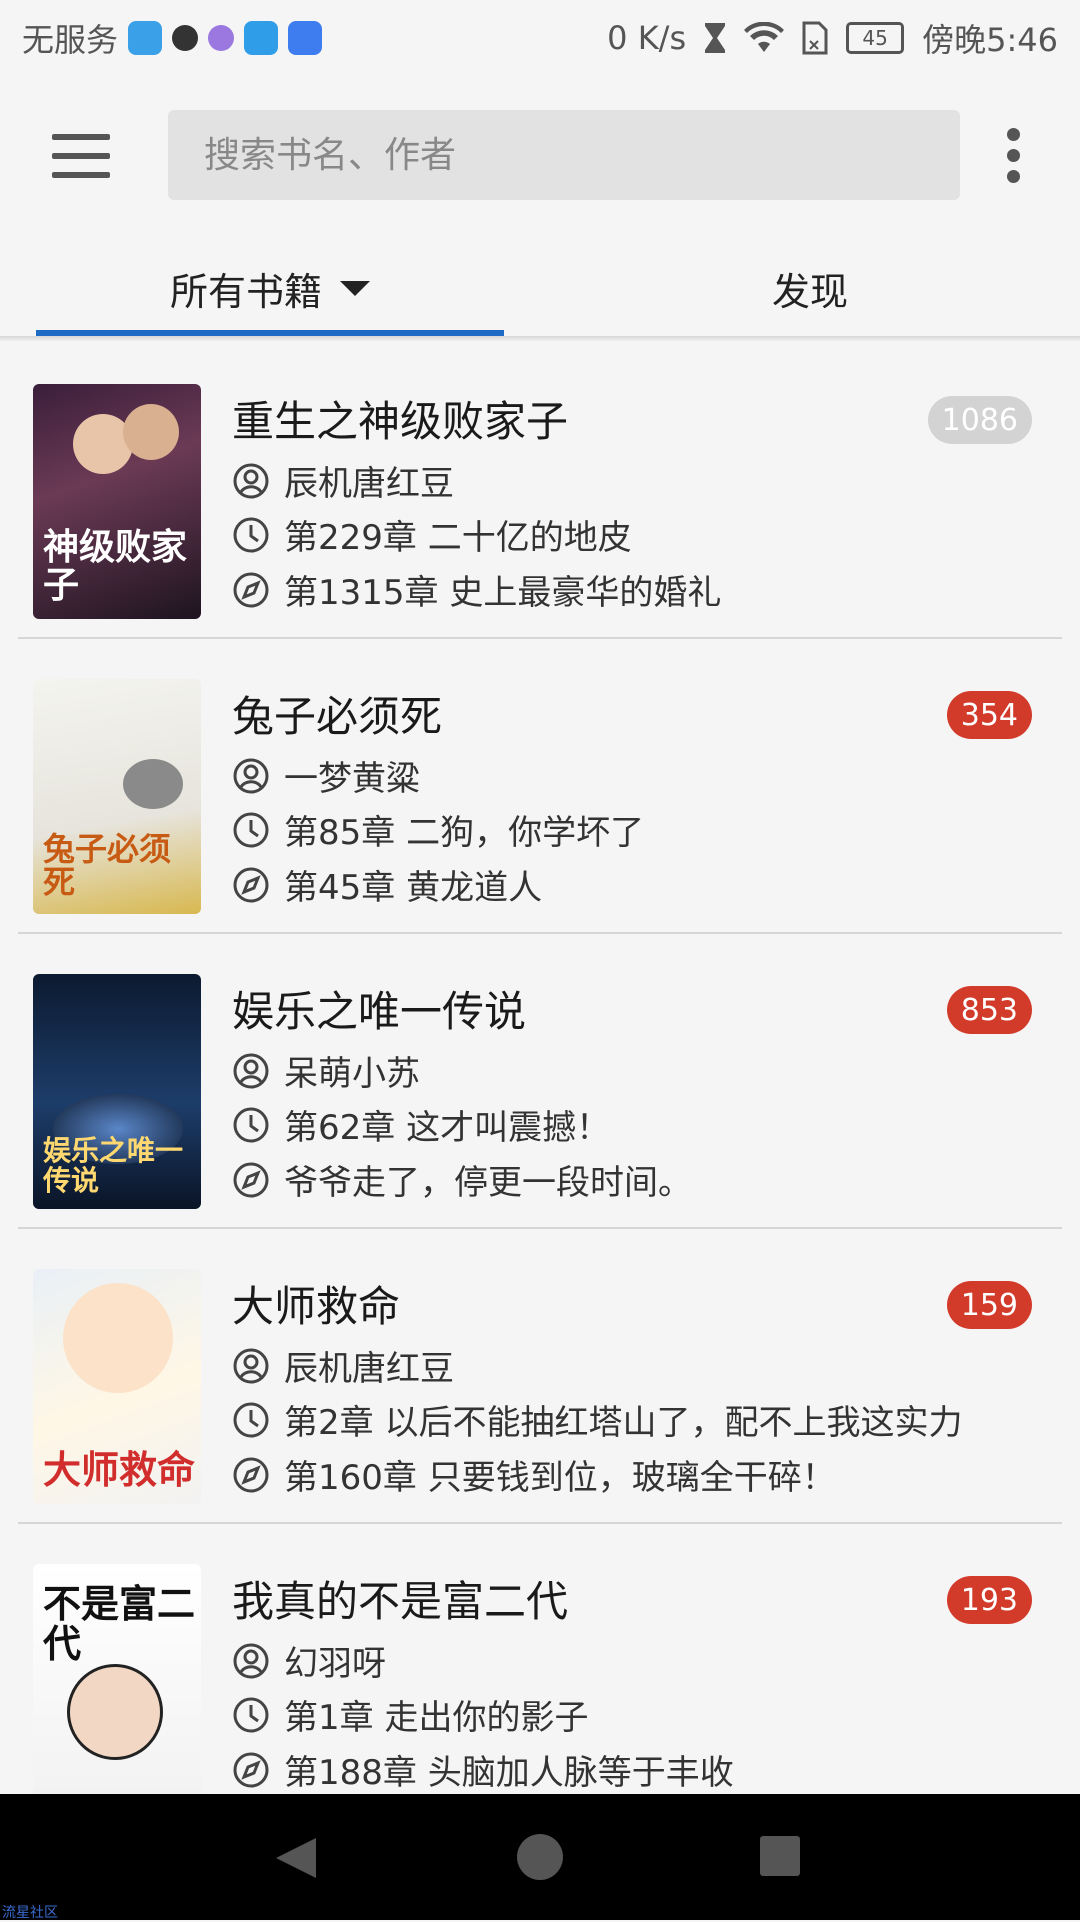 This screenshot has height=1922, width=1080. I want to click on clock: 傍晚5:46, so click(990, 40).